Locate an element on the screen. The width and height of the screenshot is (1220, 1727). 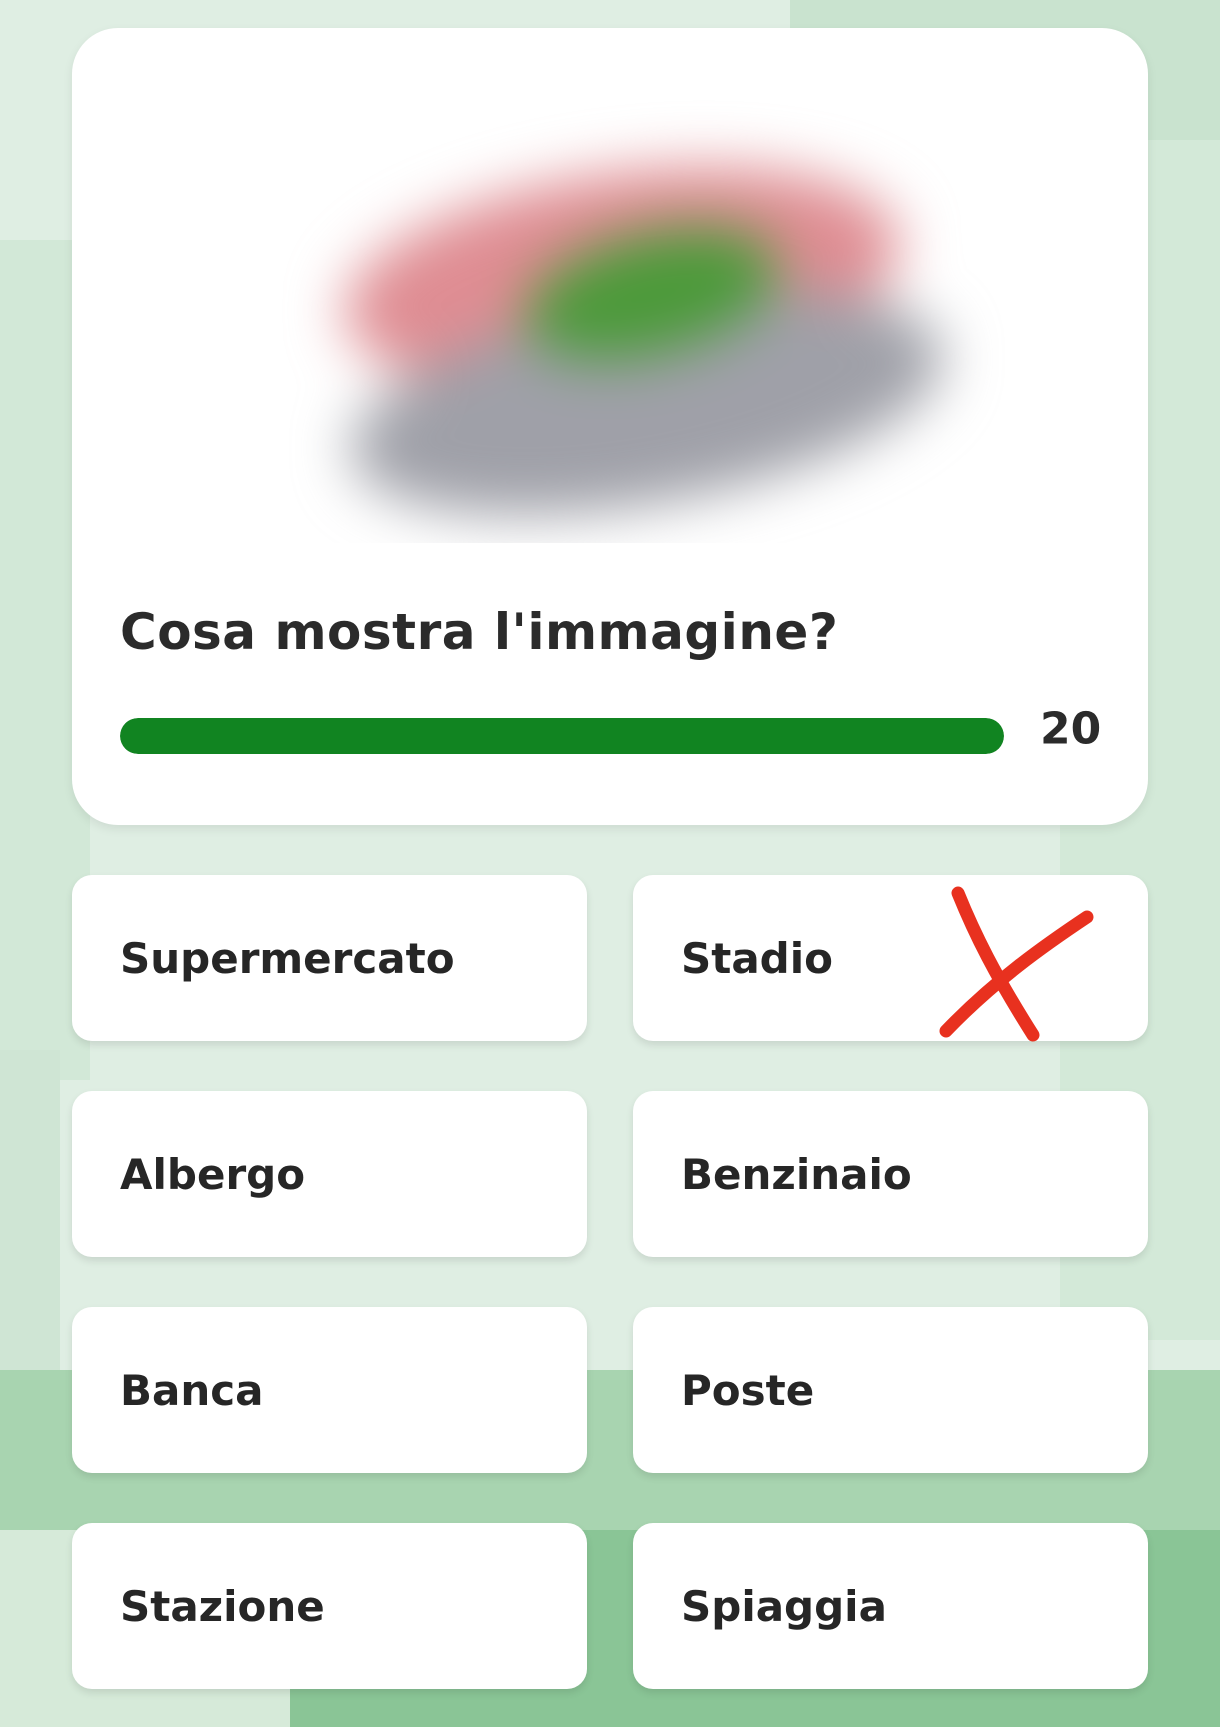
answer-button-banca: Banca is located at coordinates (329, 1390).